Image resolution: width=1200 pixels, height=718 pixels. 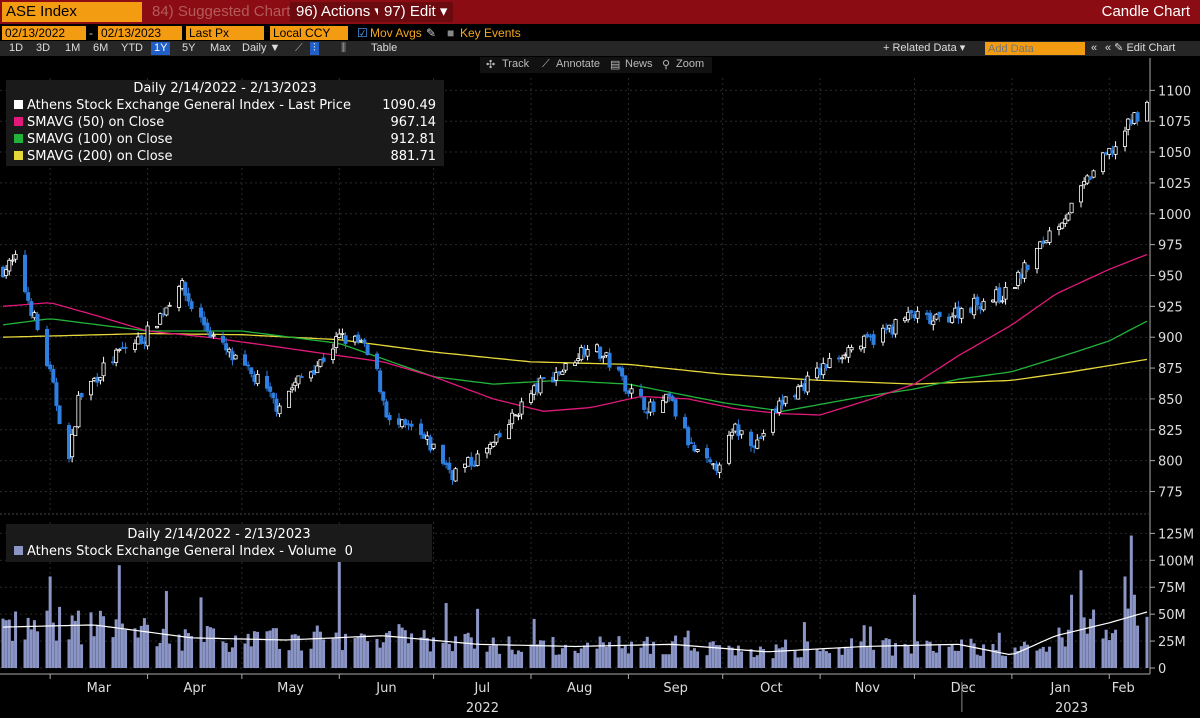 What do you see at coordinates (384, 48) in the screenshot?
I see `table-button: Table` at bounding box center [384, 48].